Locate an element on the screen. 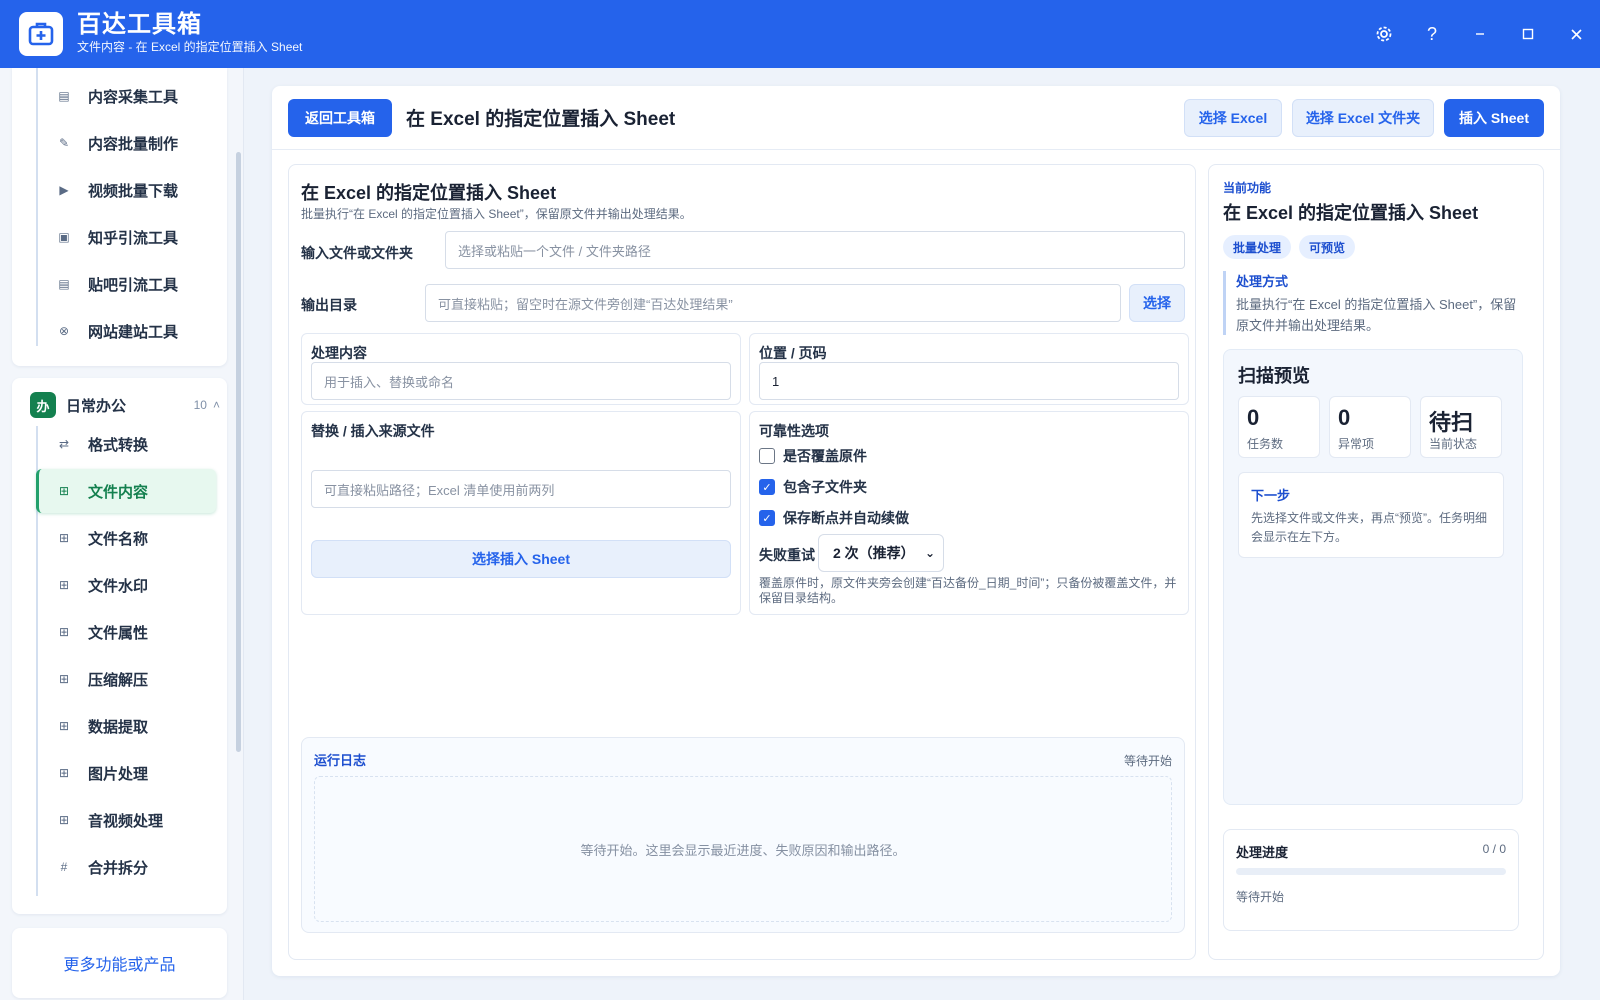 This screenshot has height=1000, width=1600. output-select-button: 选择 is located at coordinates (1157, 303).